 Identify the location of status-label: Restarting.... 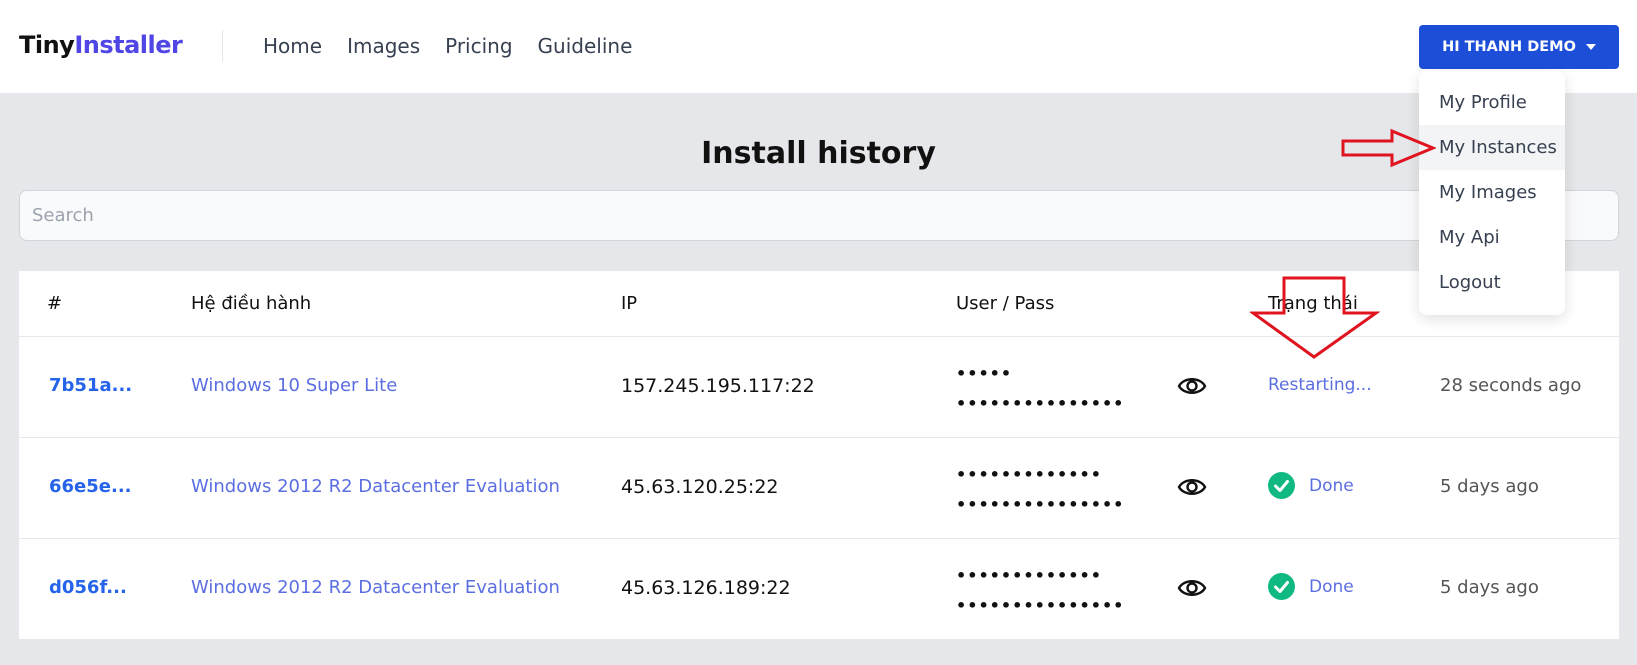
(1320, 385).